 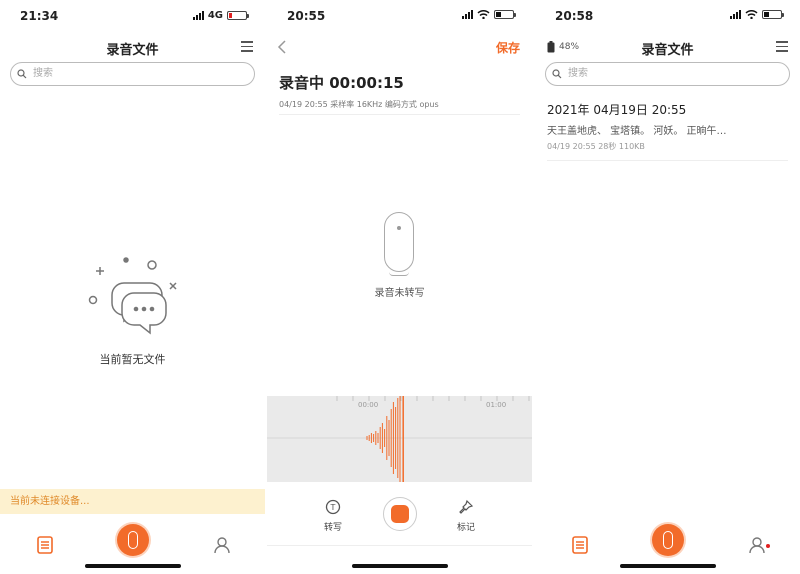 What do you see at coordinates (399, 242) in the screenshot?
I see `recorder-device-icon` at bounding box center [399, 242].